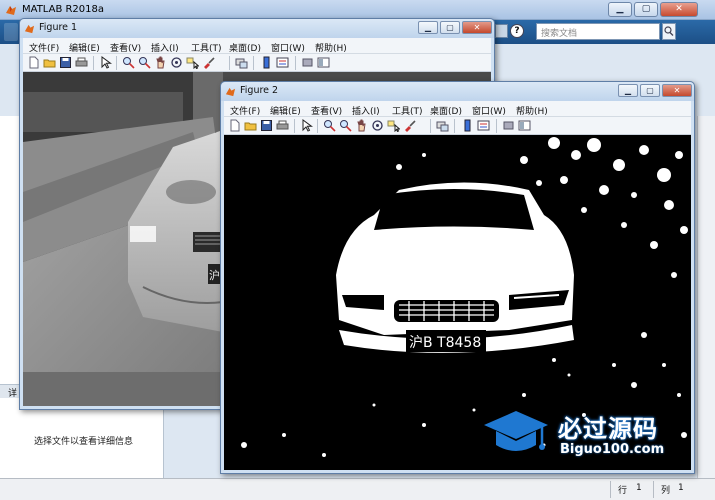 The image size is (715, 500). What do you see at coordinates (259, 90) in the screenshot?
I see `figure2-title: Figure 2` at bounding box center [259, 90].